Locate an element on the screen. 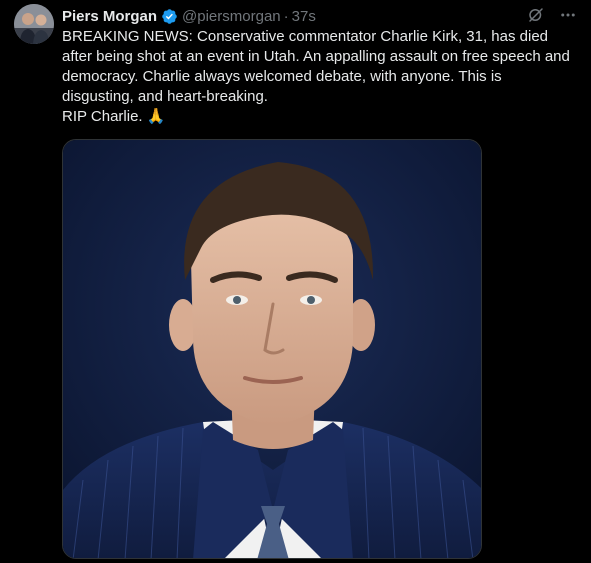 The width and height of the screenshot is (591, 563). tweet-actions-top is located at coordinates (552, 15).